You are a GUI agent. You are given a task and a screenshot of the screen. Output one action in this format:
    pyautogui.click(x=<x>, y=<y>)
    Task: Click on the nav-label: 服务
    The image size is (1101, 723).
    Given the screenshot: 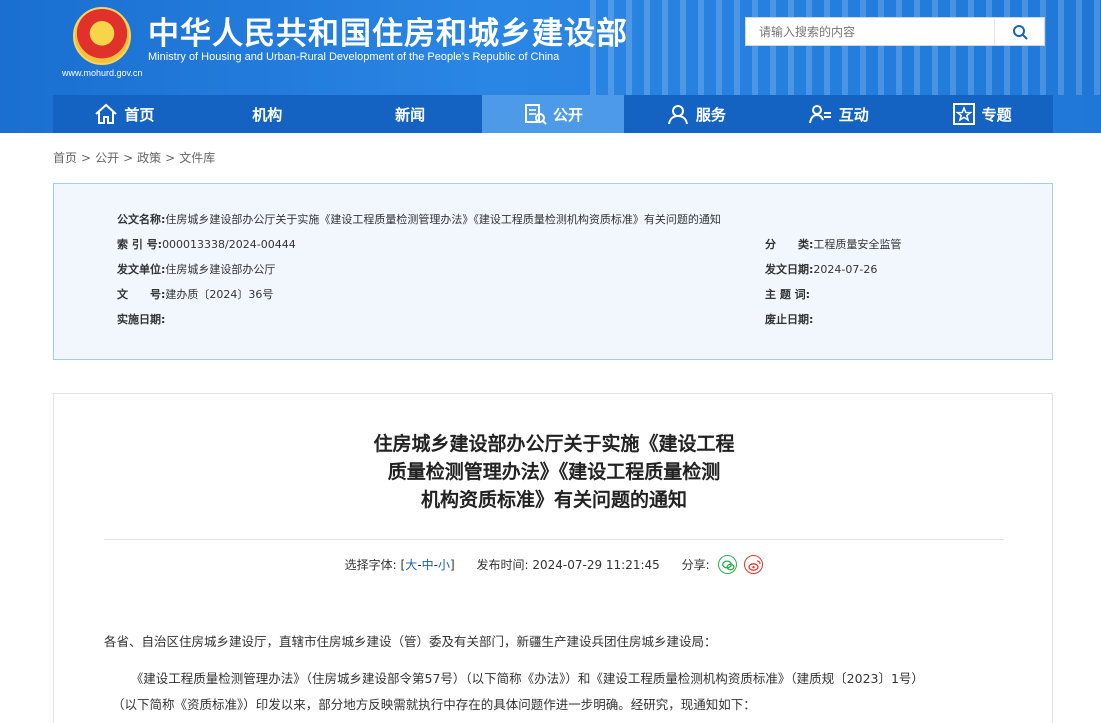 What is the action you would take?
    pyautogui.click(x=710, y=114)
    